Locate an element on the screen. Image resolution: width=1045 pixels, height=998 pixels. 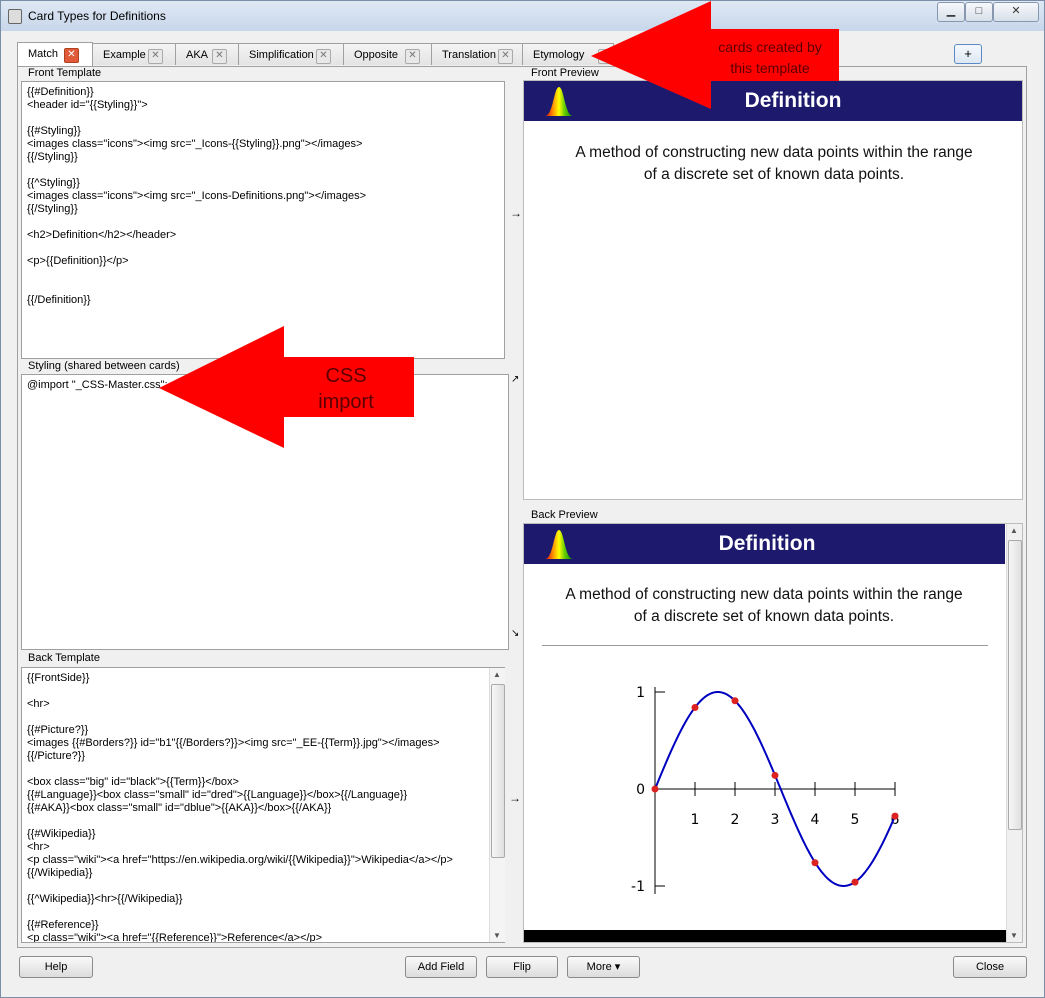
back-preview-scrollbar: ▲ ▼ is located at coordinates (1014, 733).